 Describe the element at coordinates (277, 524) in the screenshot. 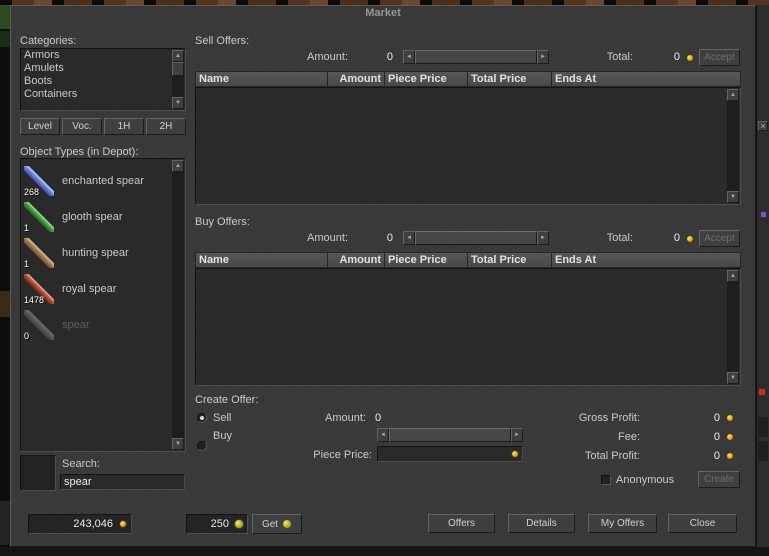

I see `get-coins-button: Get` at that location.